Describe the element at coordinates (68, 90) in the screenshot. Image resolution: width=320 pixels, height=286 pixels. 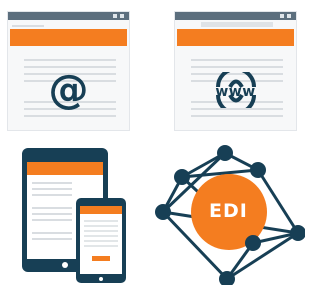
I see `at-symbol-icon: @` at that location.